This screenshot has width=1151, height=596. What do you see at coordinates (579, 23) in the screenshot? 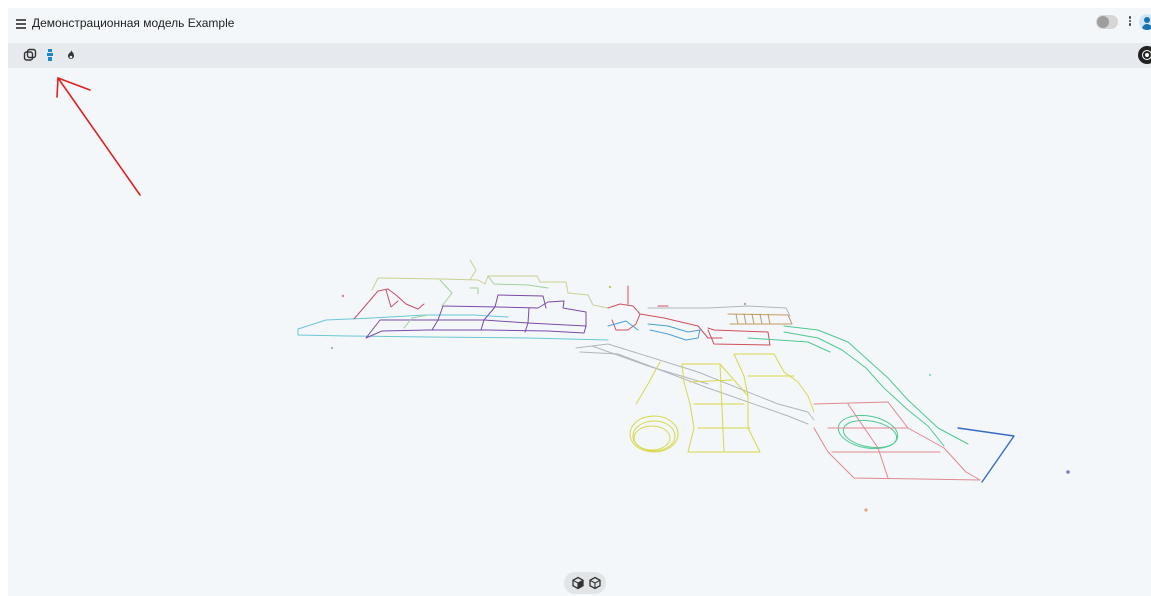
I see `top-bar: Демонстрационная модель Example` at bounding box center [579, 23].